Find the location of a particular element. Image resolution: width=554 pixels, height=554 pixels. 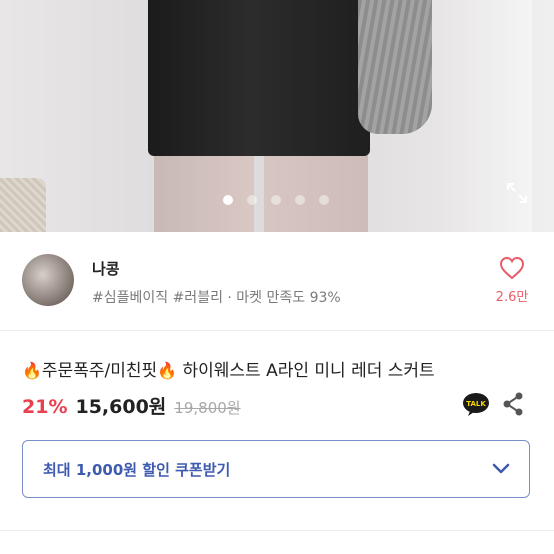

coupon-label: 최대 1,000원 할인 쿠폰받기 is located at coordinates (137, 470).